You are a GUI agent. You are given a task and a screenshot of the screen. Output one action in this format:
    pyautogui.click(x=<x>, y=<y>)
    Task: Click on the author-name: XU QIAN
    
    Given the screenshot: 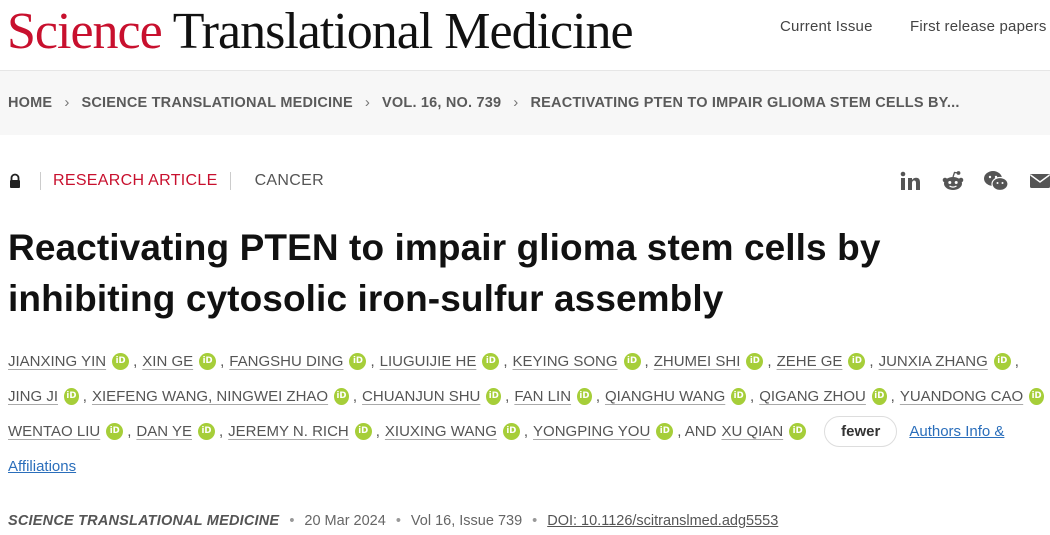 What is the action you would take?
    pyautogui.click(x=752, y=431)
    